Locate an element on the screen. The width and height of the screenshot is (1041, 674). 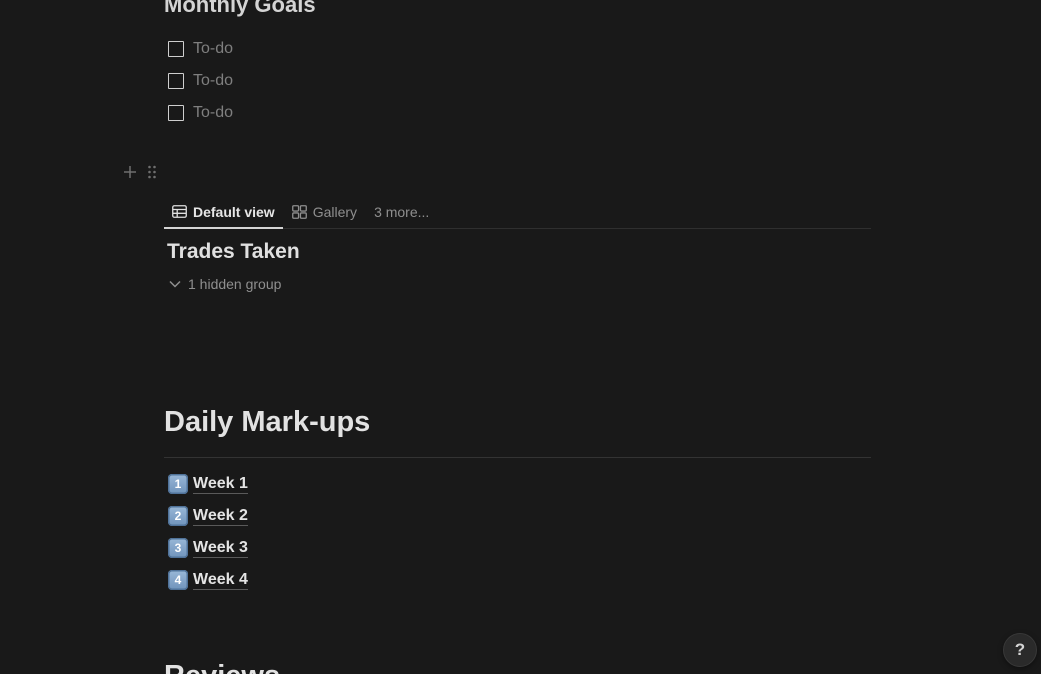
tab-gallery: Gallery is located at coordinates (324, 212).